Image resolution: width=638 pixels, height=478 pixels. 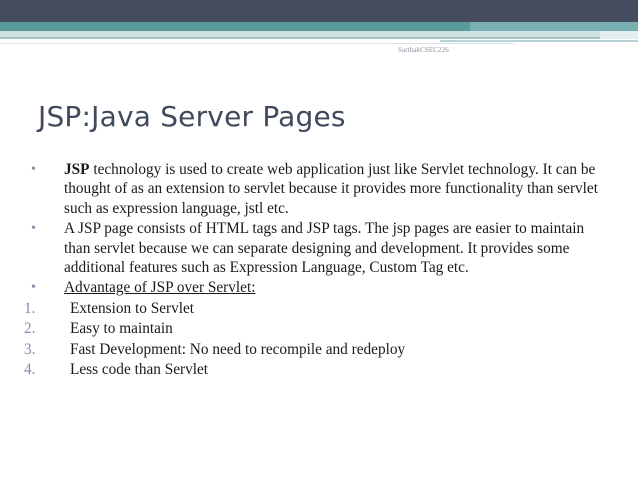 I want to click on numbered-text: Easy to maintain, so click(x=121, y=329).